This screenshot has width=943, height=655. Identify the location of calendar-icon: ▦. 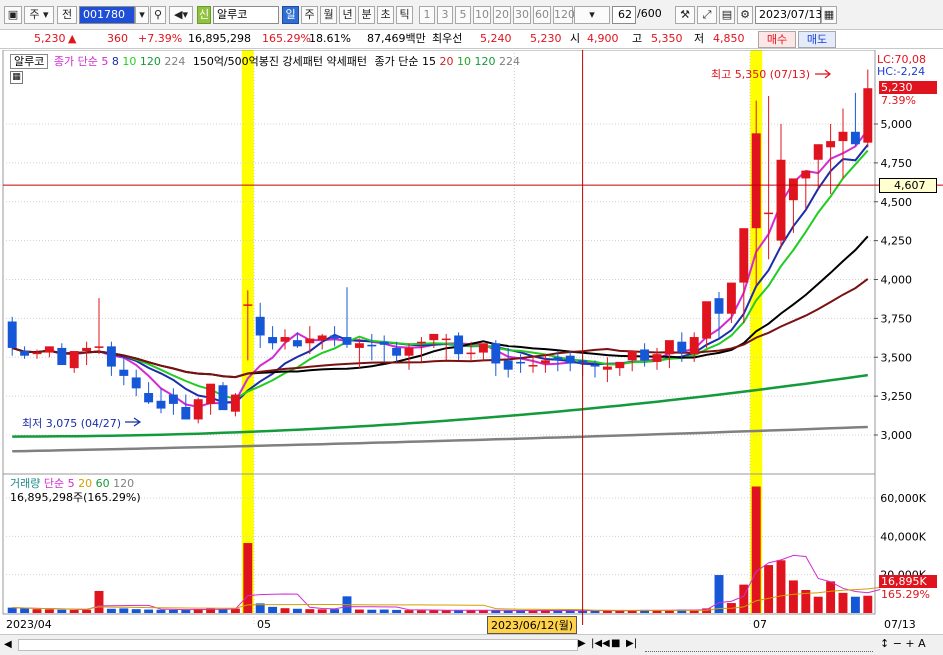
(829, 15).